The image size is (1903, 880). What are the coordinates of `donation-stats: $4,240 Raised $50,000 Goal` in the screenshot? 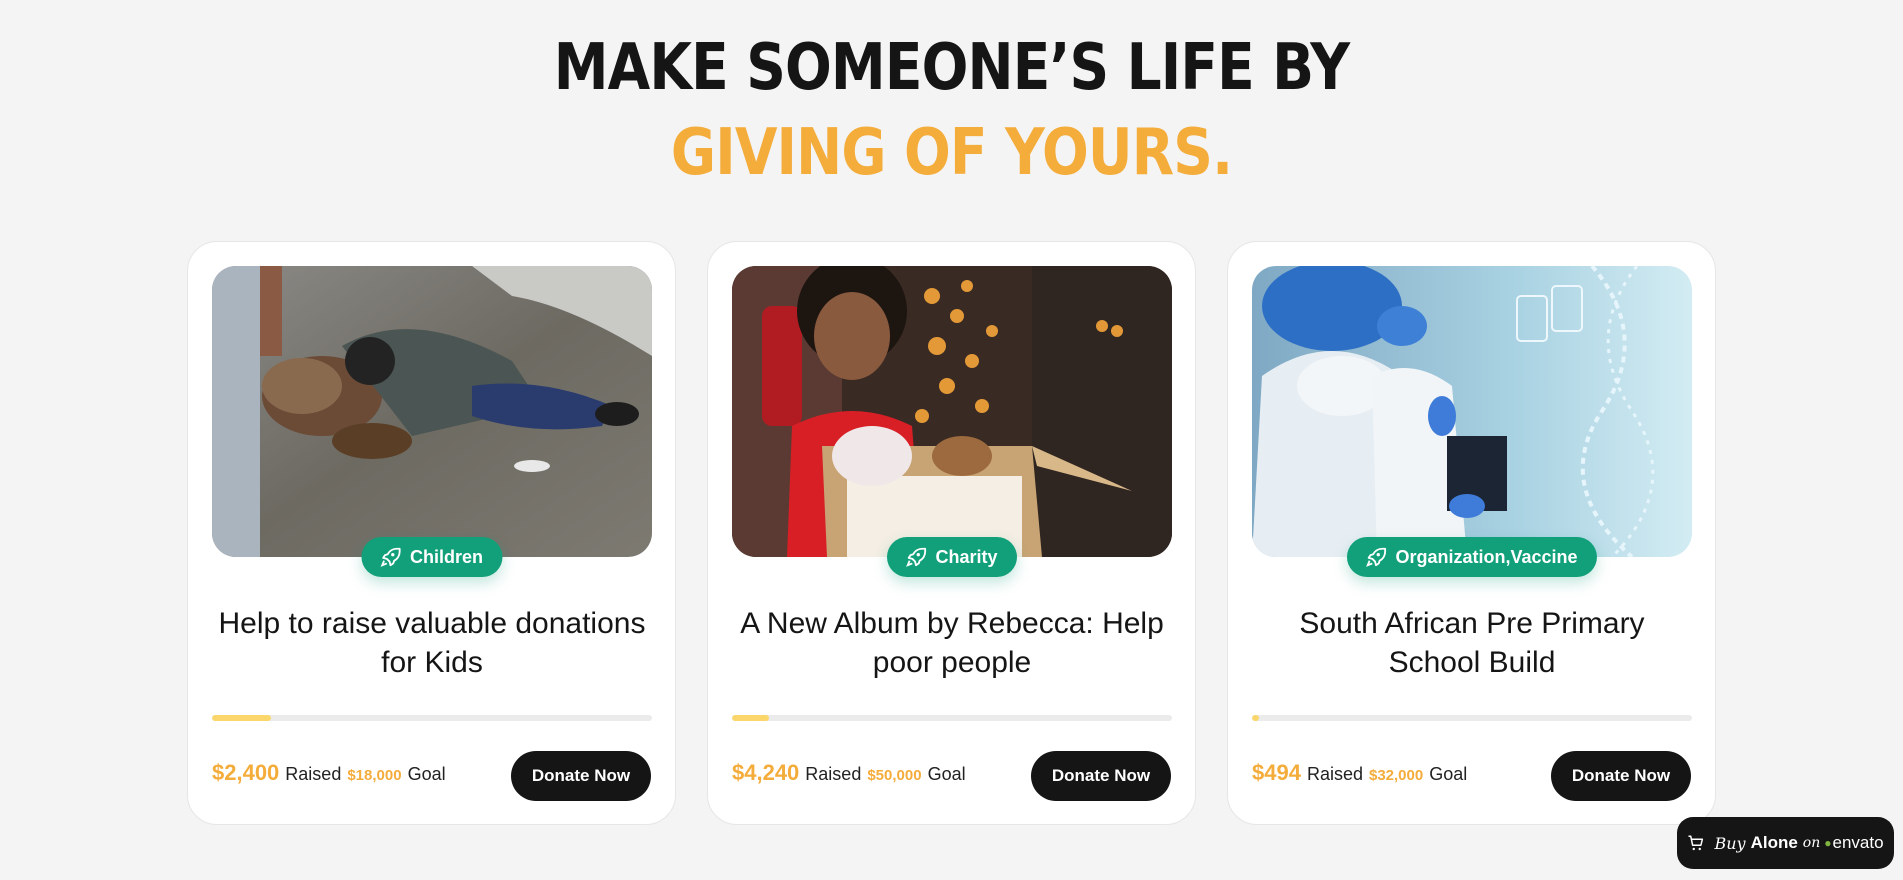 It's located at (849, 773).